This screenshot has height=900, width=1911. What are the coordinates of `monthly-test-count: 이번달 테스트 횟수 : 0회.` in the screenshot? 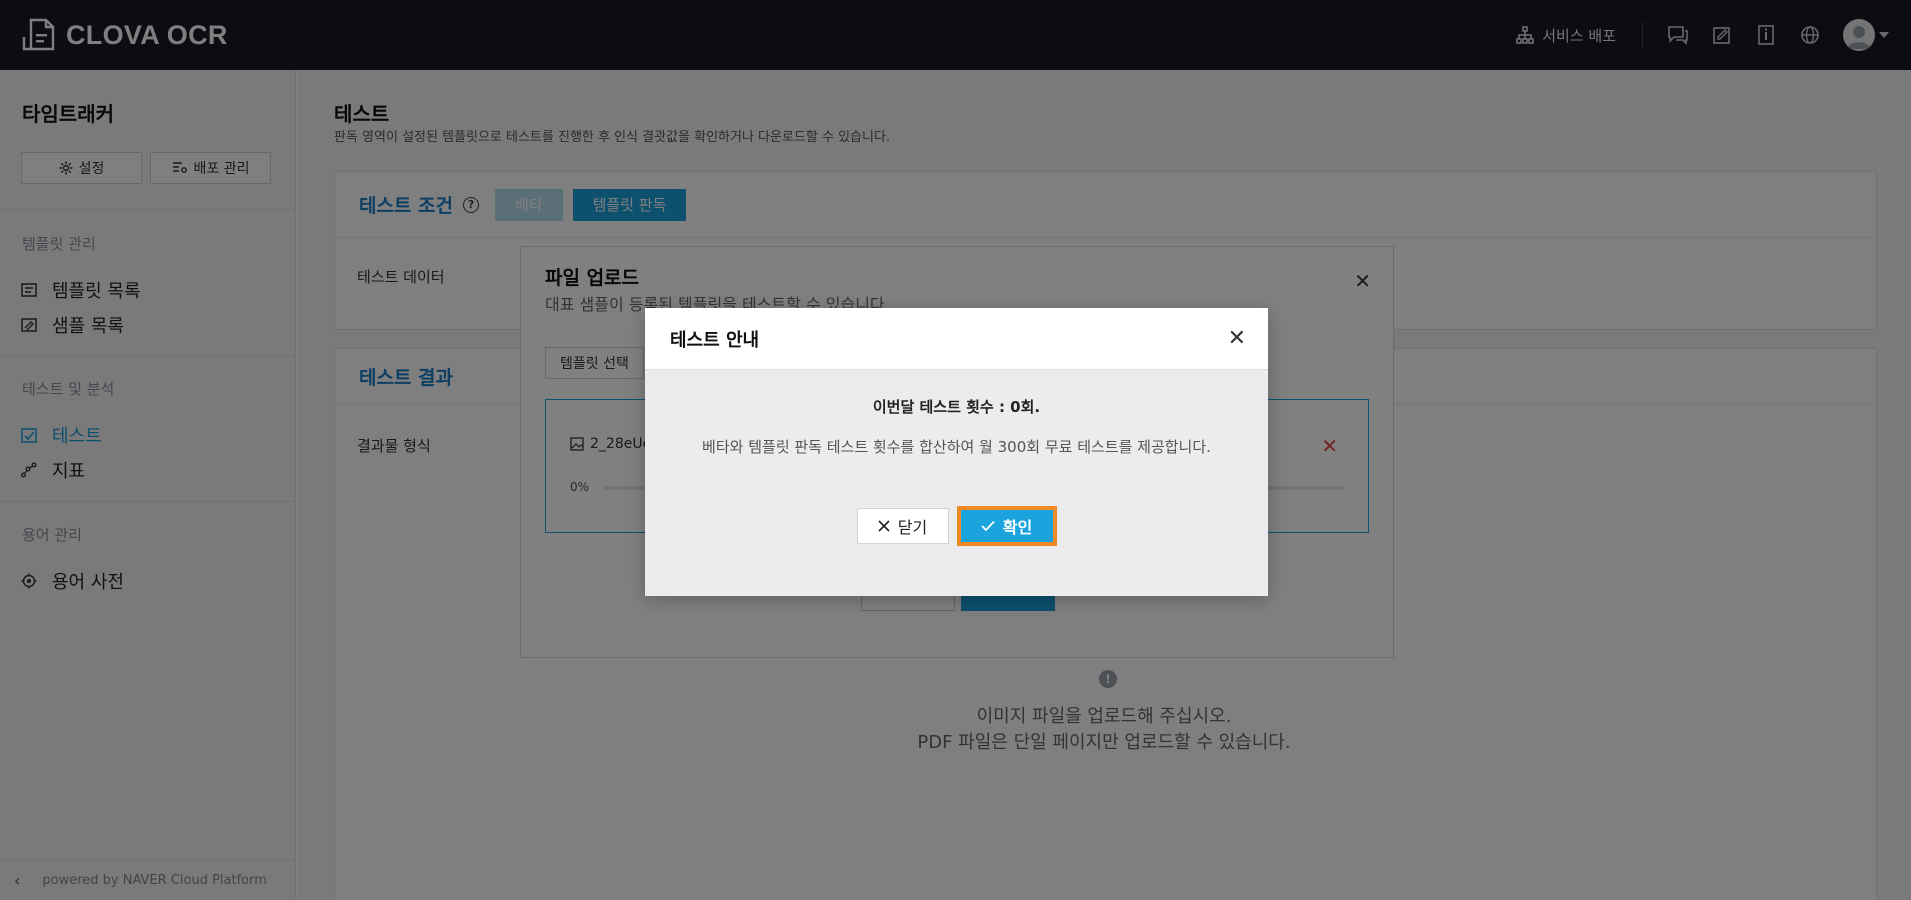 It's located at (956, 407).